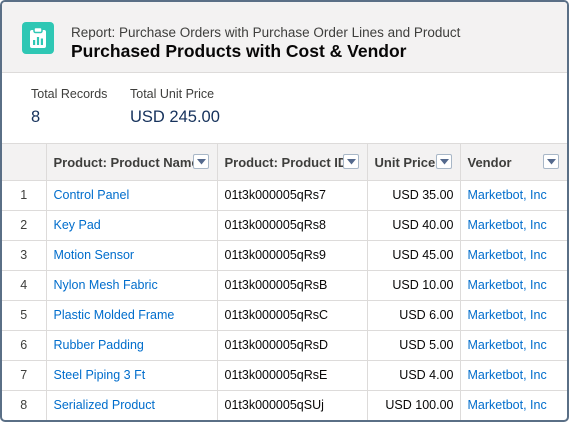 Image resolution: width=569 pixels, height=422 pixels. Describe the element at coordinates (513, 162) in the screenshot. I see `column-header-vendor: Vendor` at that location.